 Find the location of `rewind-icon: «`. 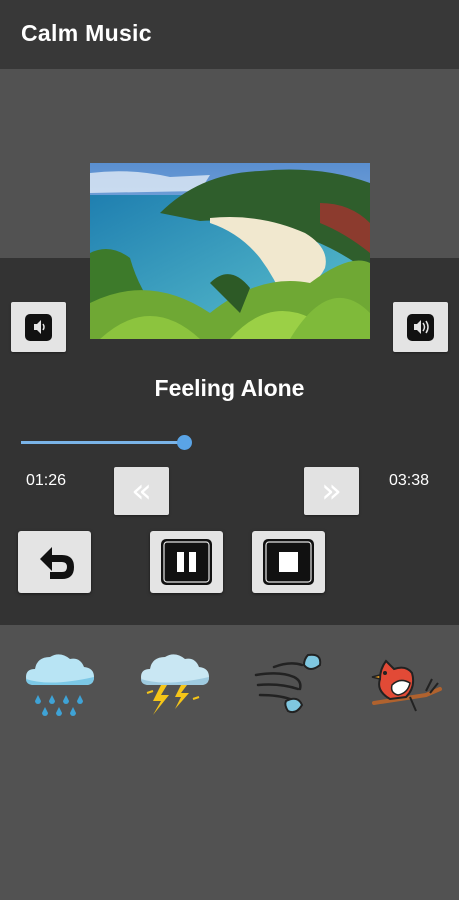

rewind-icon: « is located at coordinates (141, 491).